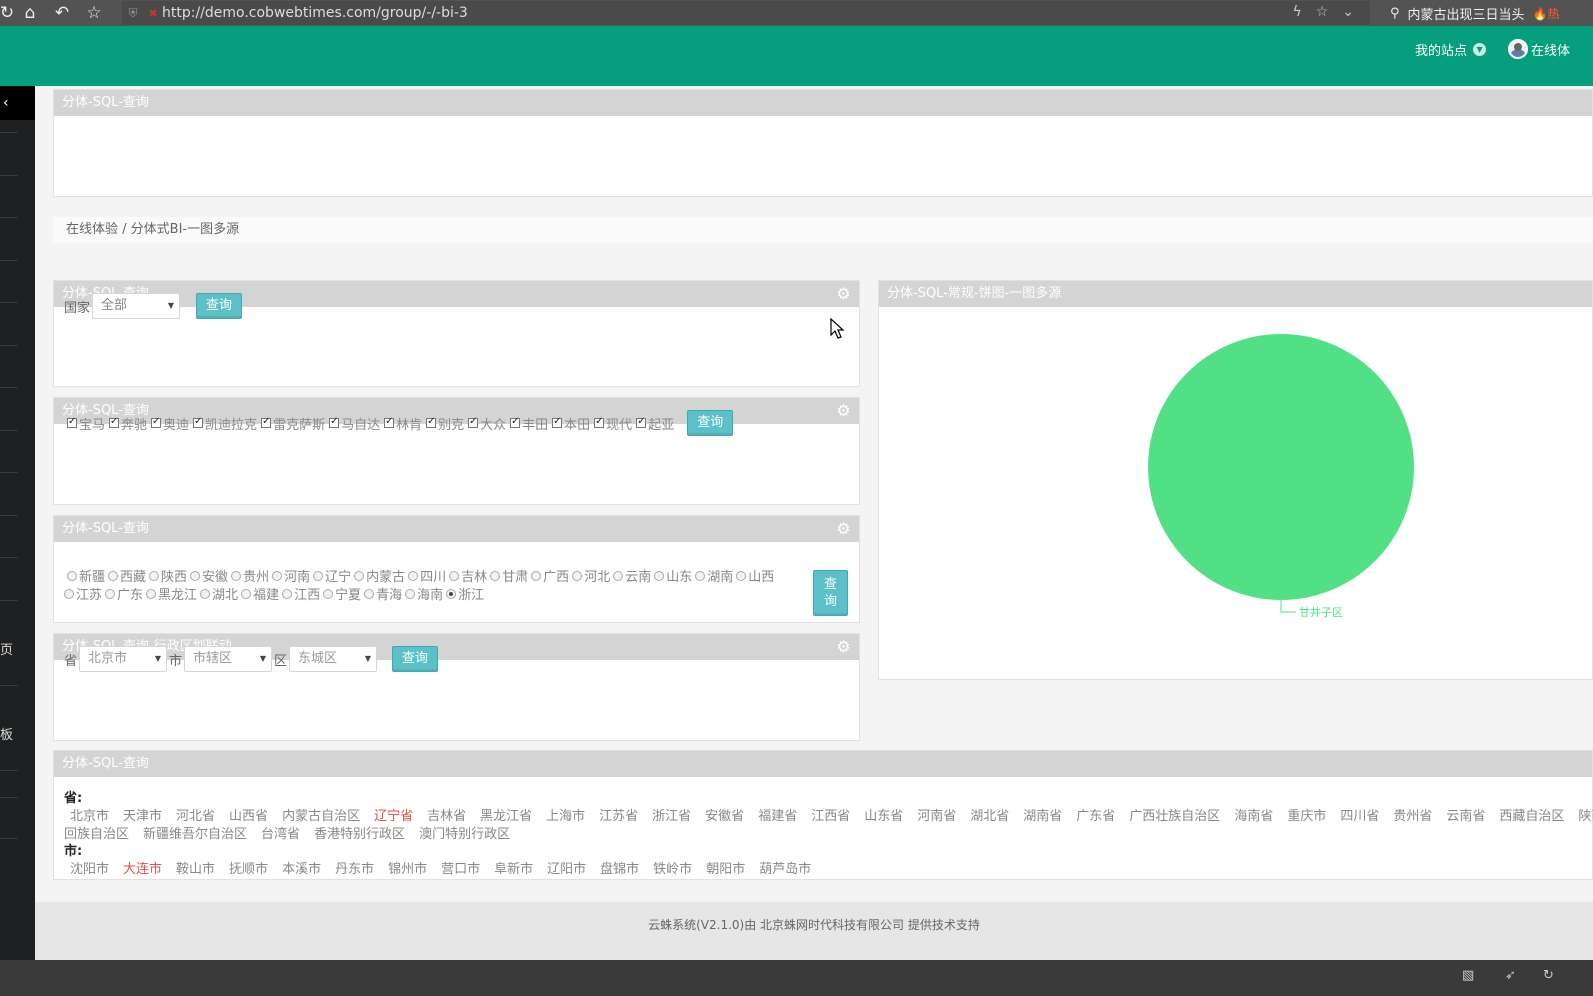  I want to click on province-select: 北京市, so click(123, 659).